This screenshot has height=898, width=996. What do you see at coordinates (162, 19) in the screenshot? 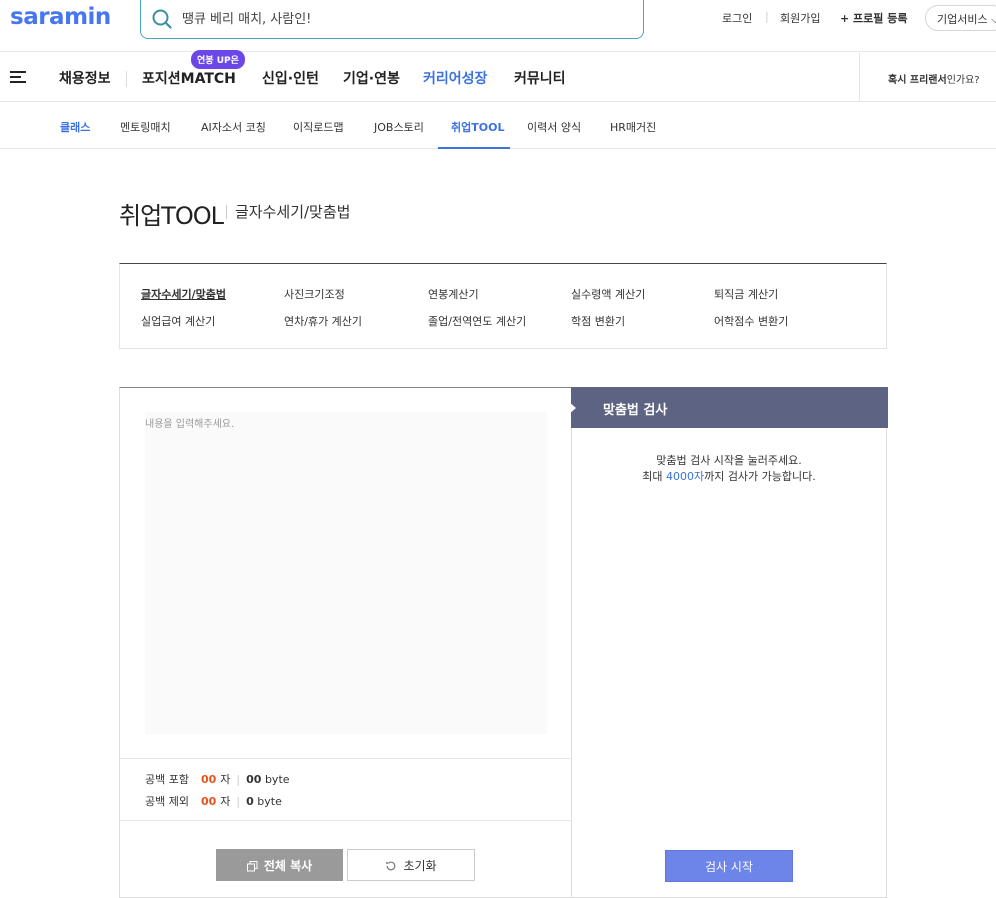
I see `search-icon` at bounding box center [162, 19].